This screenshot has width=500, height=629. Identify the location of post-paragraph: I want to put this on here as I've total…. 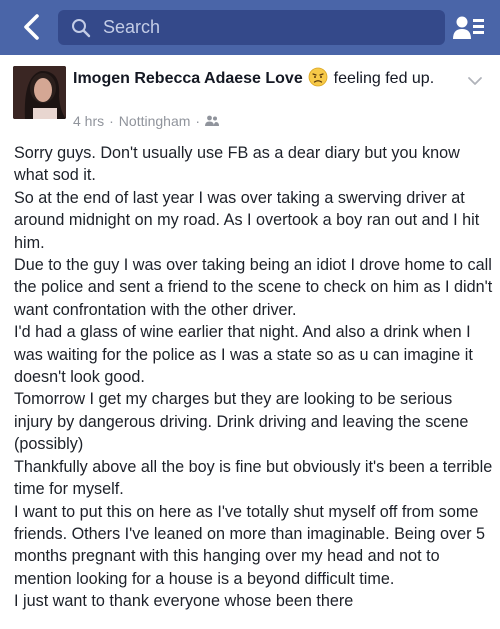
(250, 545).